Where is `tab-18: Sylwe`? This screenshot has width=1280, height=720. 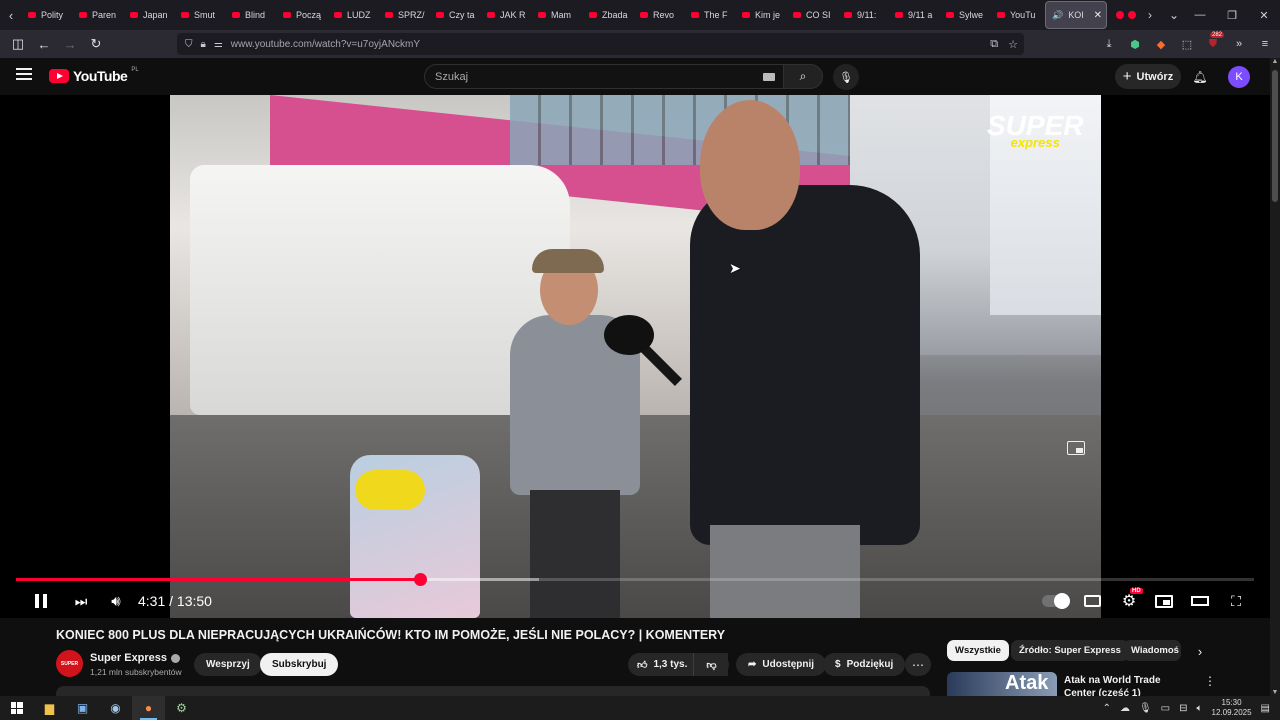
tab-18: Sylwe is located at coordinates (965, 15).